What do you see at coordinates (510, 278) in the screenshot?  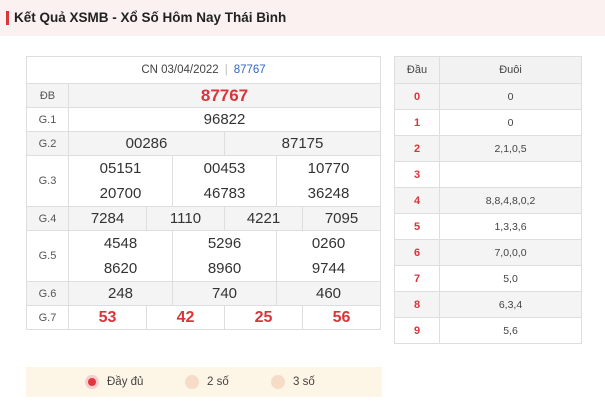 I see `loto-tail: 5,0` at bounding box center [510, 278].